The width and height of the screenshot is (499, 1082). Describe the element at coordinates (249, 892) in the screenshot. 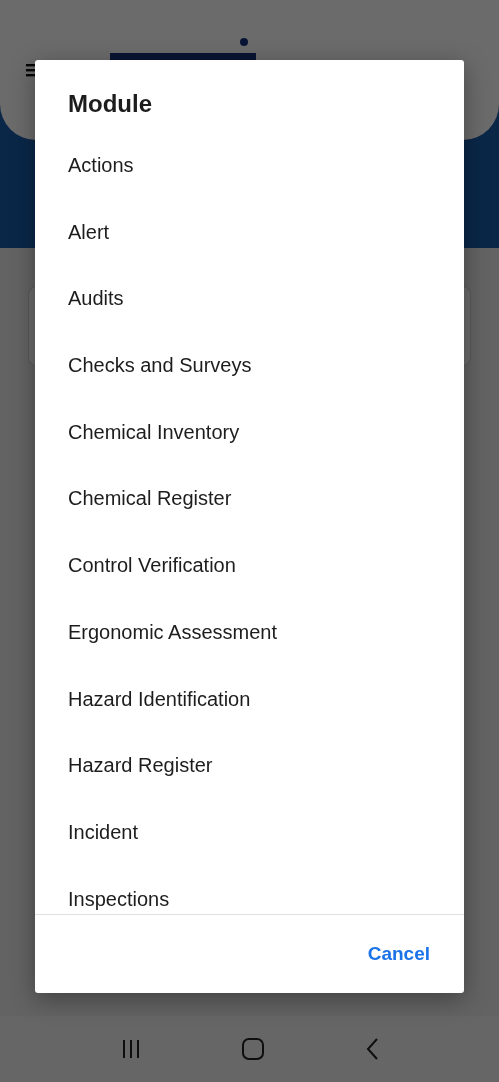

I see `module-option: Inspections` at that location.